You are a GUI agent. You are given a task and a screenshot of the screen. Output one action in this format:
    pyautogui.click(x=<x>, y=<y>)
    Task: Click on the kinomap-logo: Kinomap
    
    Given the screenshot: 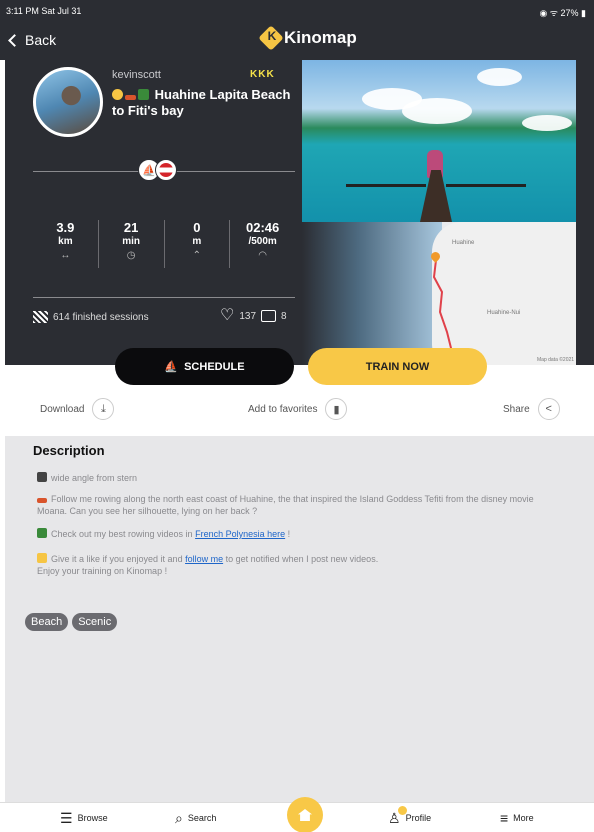 What is the action you would take?
    pyautogui.click(x=307, y=38)
    